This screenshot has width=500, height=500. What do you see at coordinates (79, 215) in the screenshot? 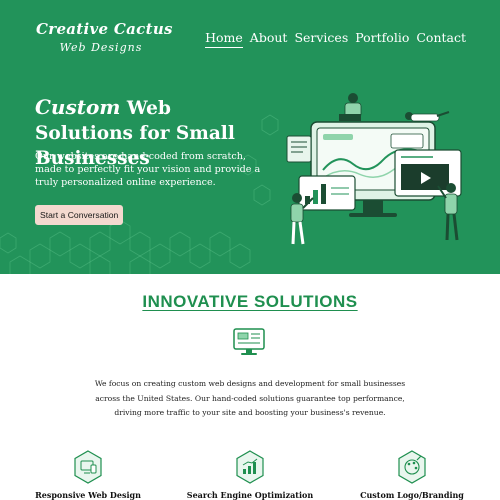
I see `start-conversation-button: Start a Conversation` at bounding box center [79, 215].